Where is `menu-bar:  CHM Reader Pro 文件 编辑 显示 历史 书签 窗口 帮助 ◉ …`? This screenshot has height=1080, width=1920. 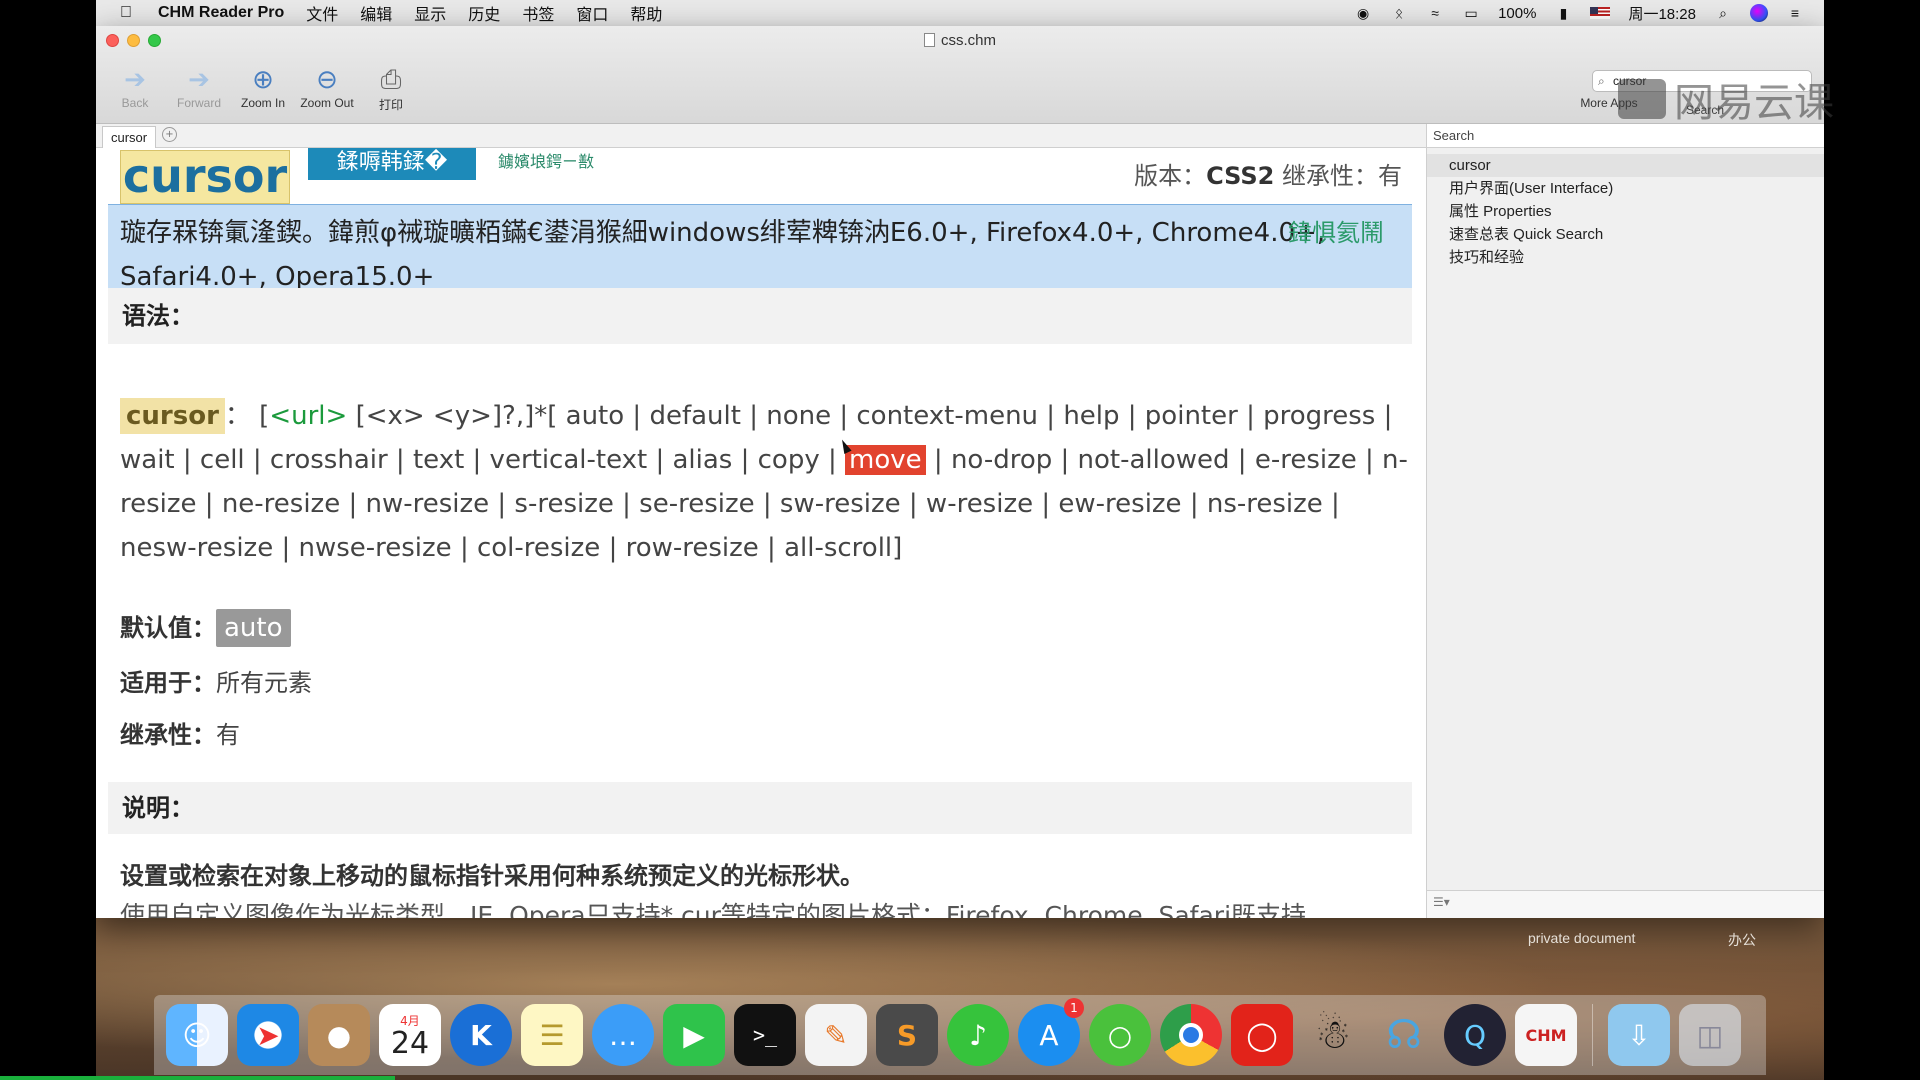 menu-bar:  CHM Reader Pro 文件 编辑 显示 历史 书签 窗口 帮助 ◉ … is located at coordinates (960, 13).